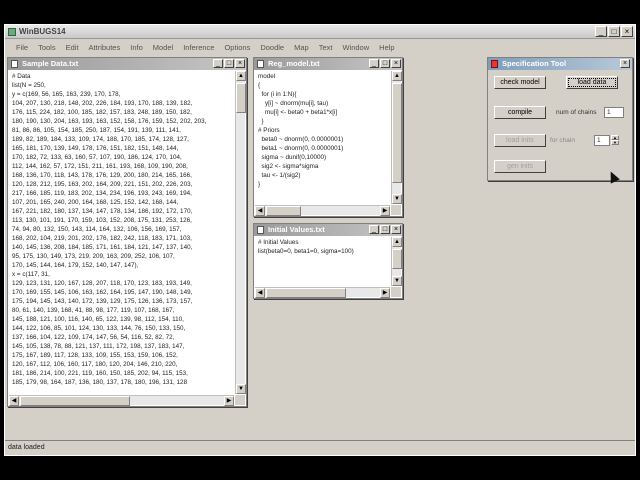 Image resolution: width=640 pixels, height=480 pixels. What do you see at coordinates (328, 230) in the screenshot?
I see `inits-window-title-bar: Initial Values.txt _ □ ×` at bounding box center [328, 230].